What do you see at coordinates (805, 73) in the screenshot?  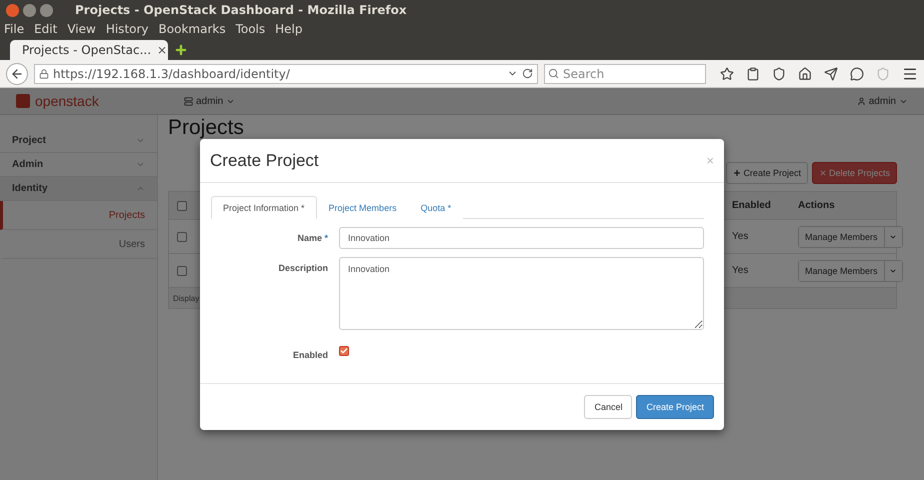 I see `home-icon` at bounding box center [805, 73].